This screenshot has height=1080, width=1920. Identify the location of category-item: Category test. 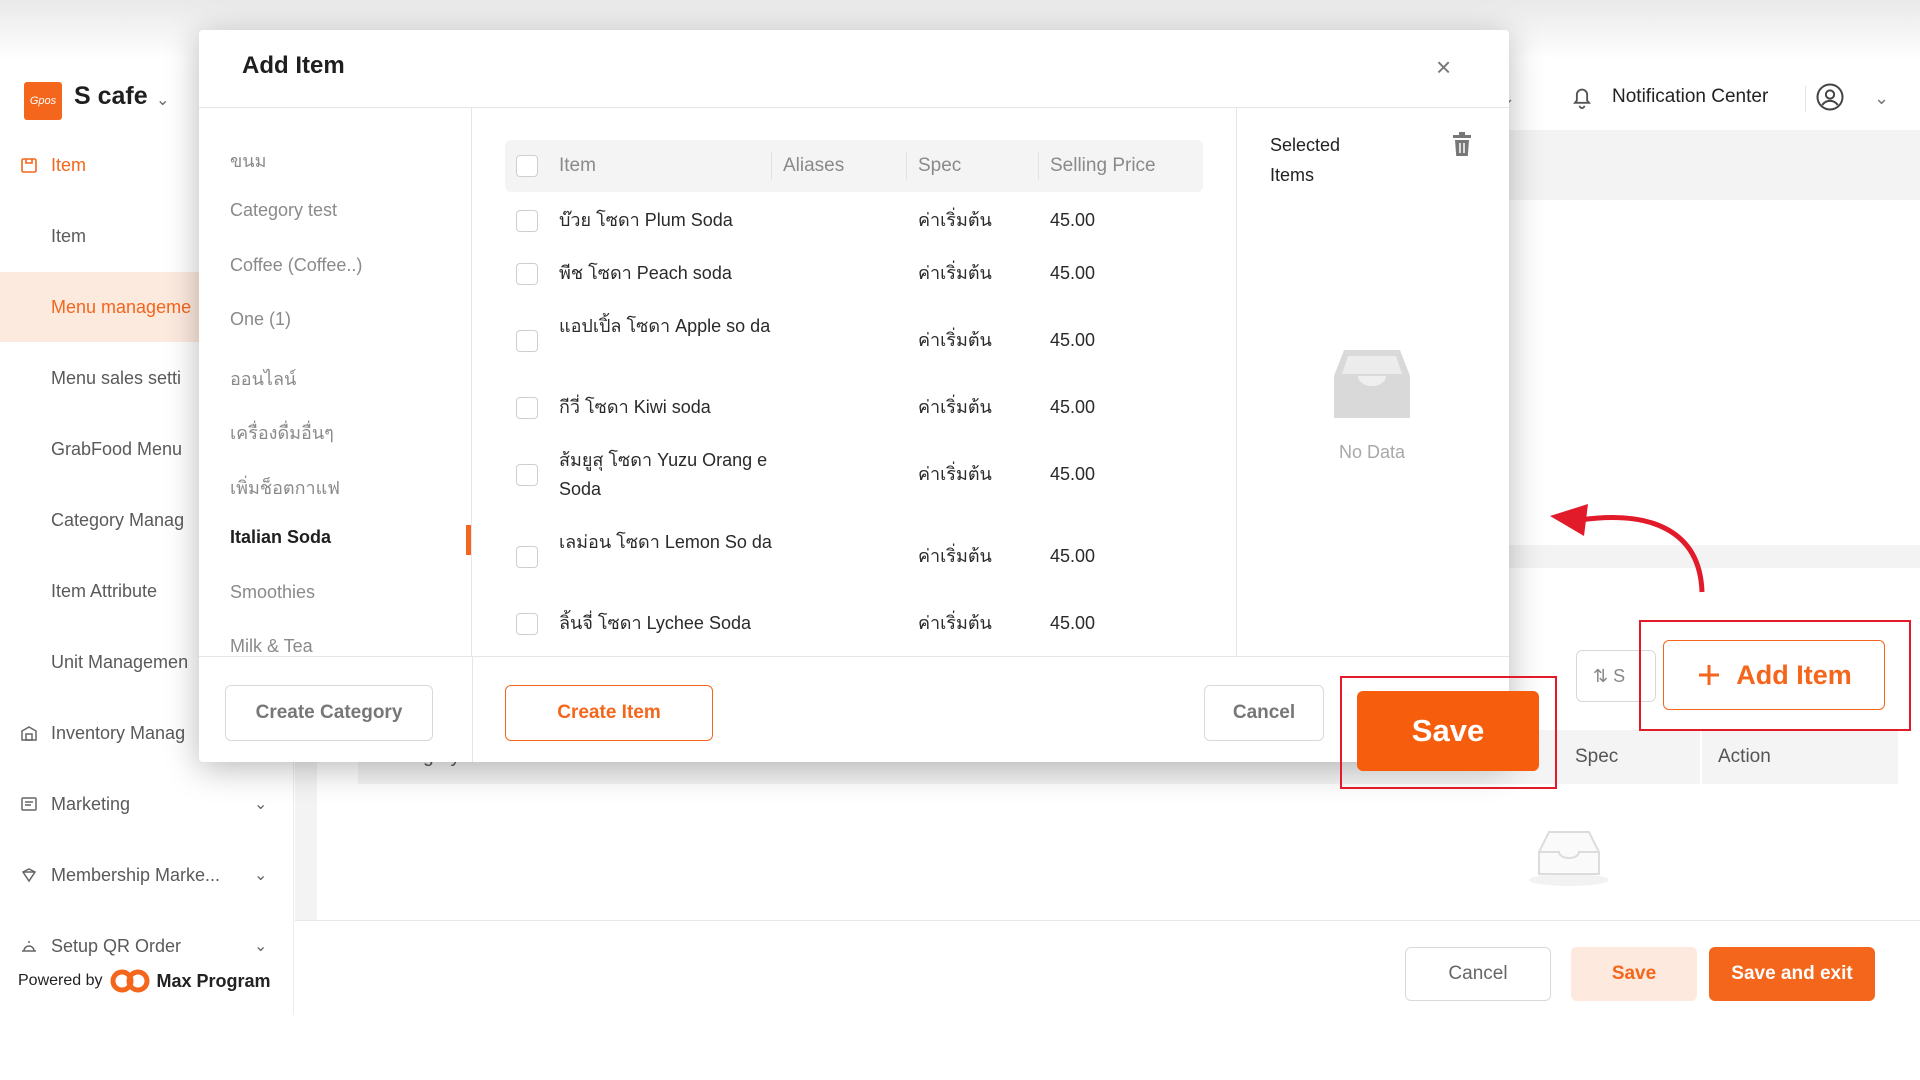
(283, 210).